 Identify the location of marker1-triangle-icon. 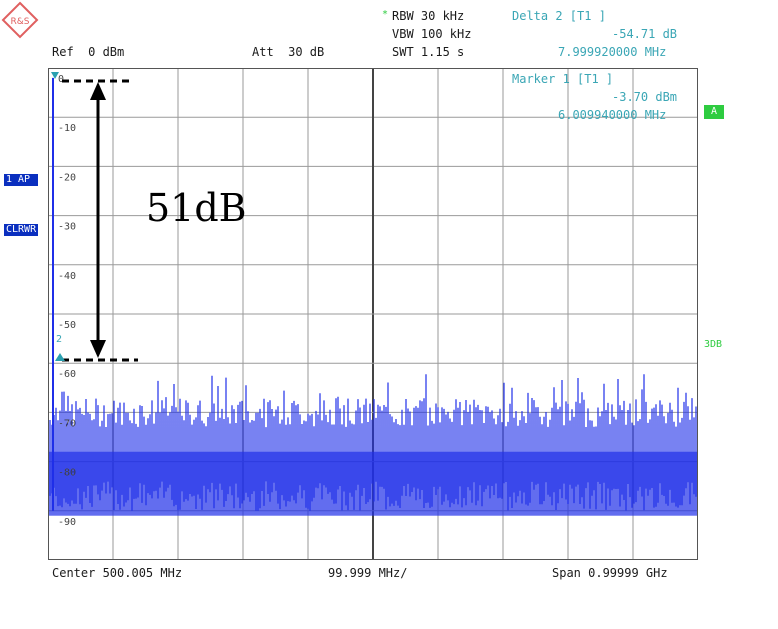
(55, 75).